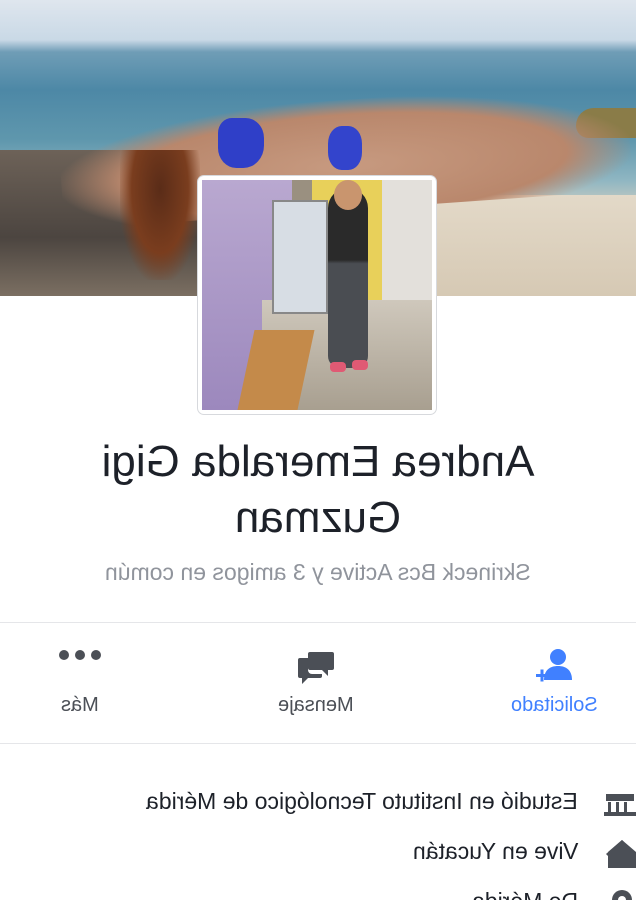 This screenshot has height=900, width=636. I want to click on about-item-hometown: De Mérida, so click(318, 892).